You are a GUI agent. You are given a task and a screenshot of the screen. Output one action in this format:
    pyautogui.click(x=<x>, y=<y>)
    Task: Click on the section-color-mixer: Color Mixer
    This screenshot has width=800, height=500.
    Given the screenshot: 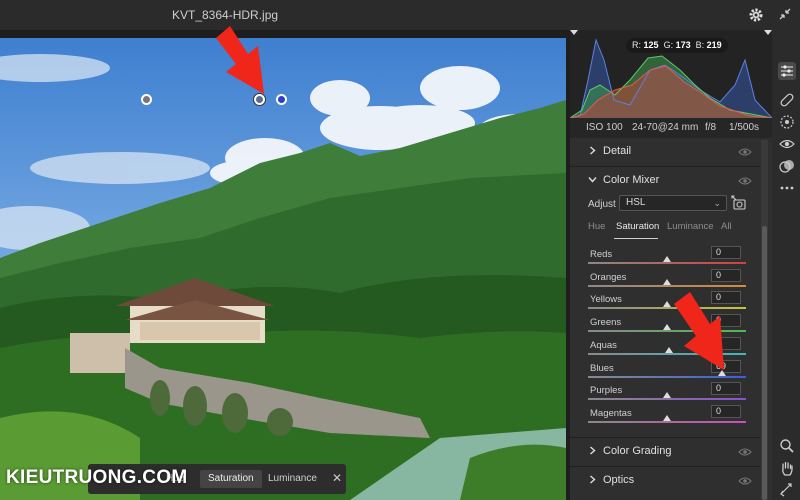 What is the action you would take?
    pyautogui.click(x=665, y=181)
    